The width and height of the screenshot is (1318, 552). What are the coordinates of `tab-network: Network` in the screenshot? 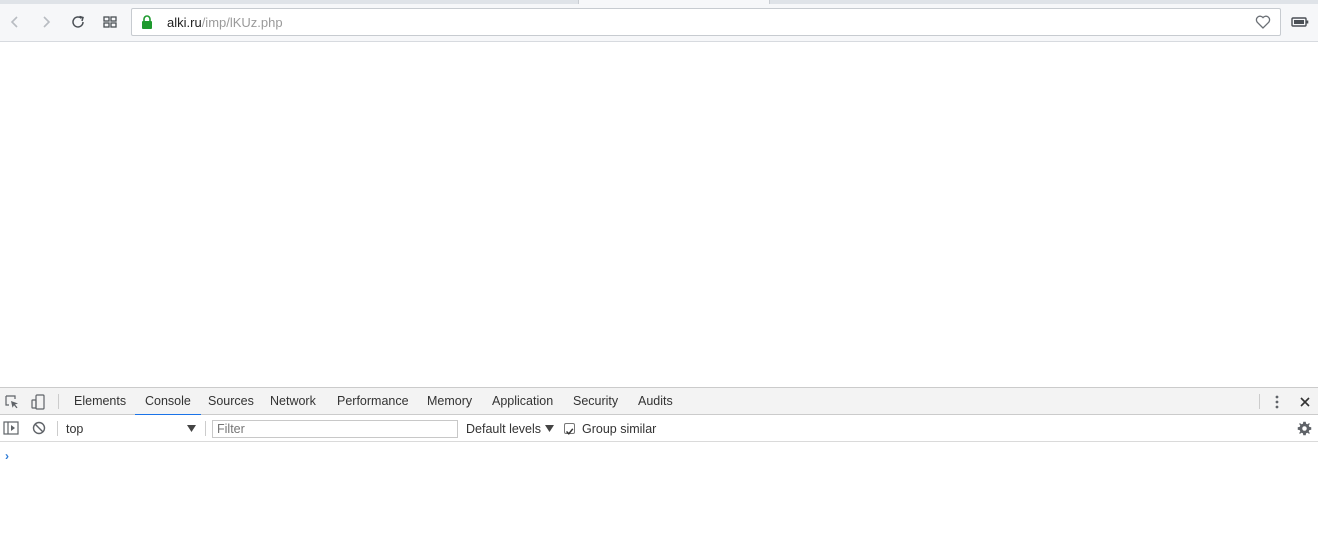 It's located at (293, 401).